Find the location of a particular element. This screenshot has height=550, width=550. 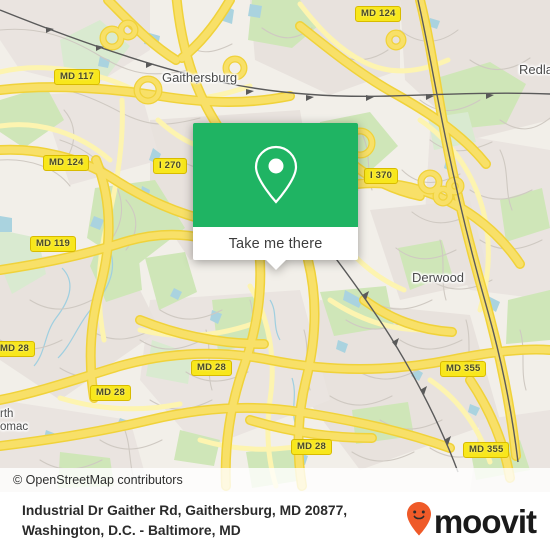

place-label-gaithersburg: Gaithersburg is located at coordinates (200, 77).